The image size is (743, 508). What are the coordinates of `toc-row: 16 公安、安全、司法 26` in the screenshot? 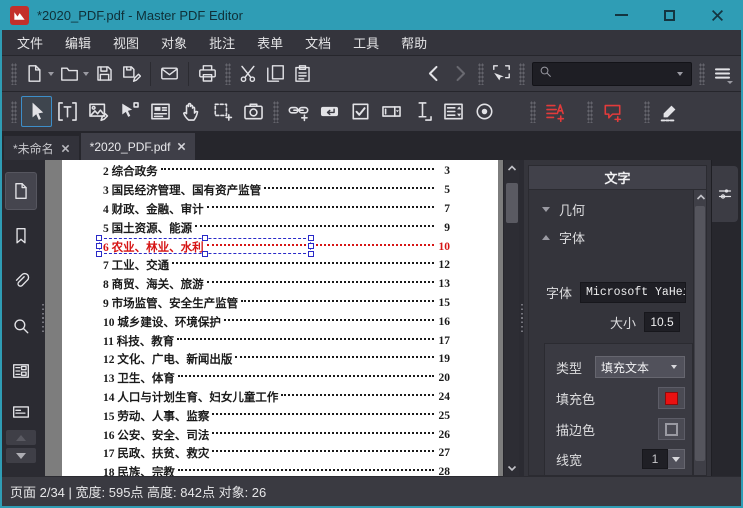 It's located at (276, 434).